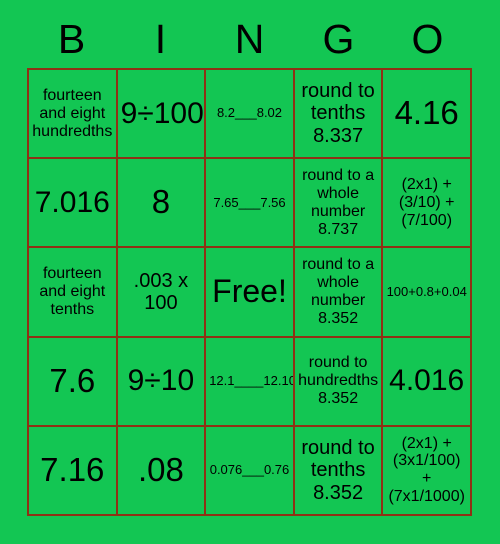 The height and width of the screenshot is (544, 500). What do you see at coordinates (338, 39) in the screenshot?
I see `header-letter-g: G` at bounding box center [338, 39].